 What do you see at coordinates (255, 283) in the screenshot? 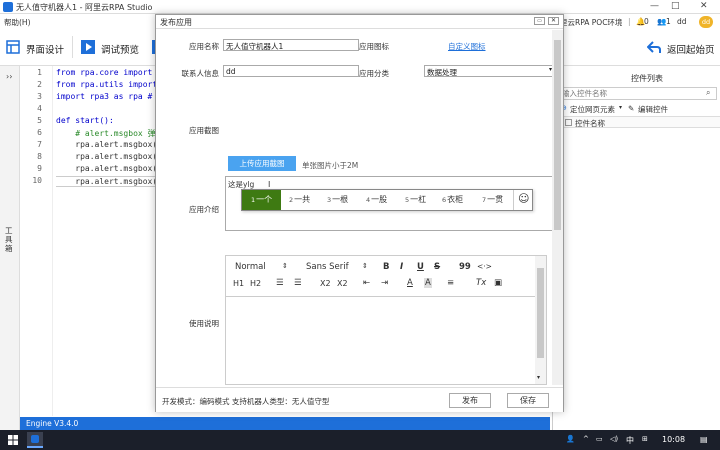
I see `heading2-button: H2` at bounding box center [255, 283].